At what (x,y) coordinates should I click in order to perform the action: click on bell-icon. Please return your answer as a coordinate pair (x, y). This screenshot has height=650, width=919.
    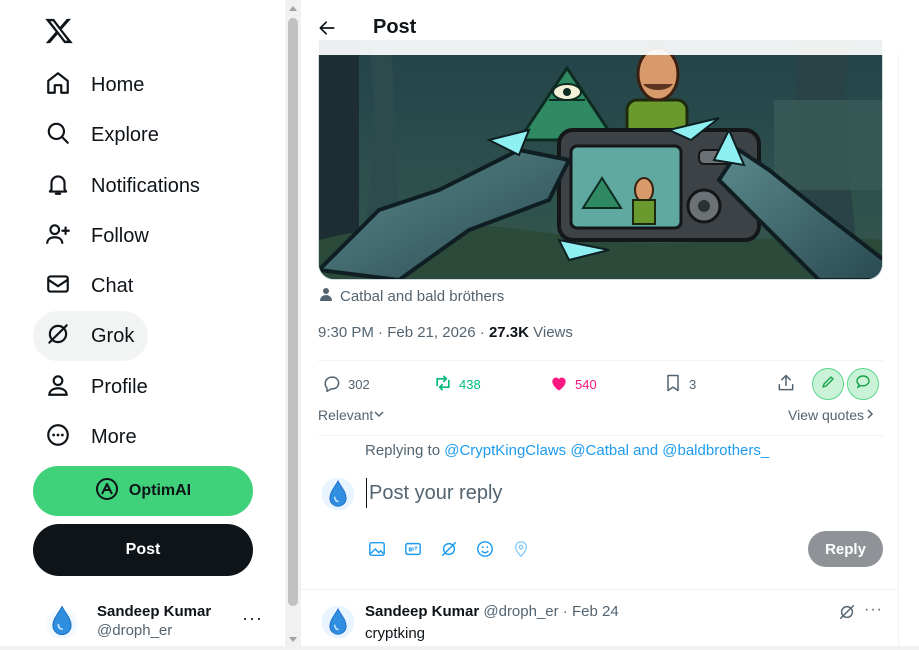
    Looking at the image, I should click on (58, 186).